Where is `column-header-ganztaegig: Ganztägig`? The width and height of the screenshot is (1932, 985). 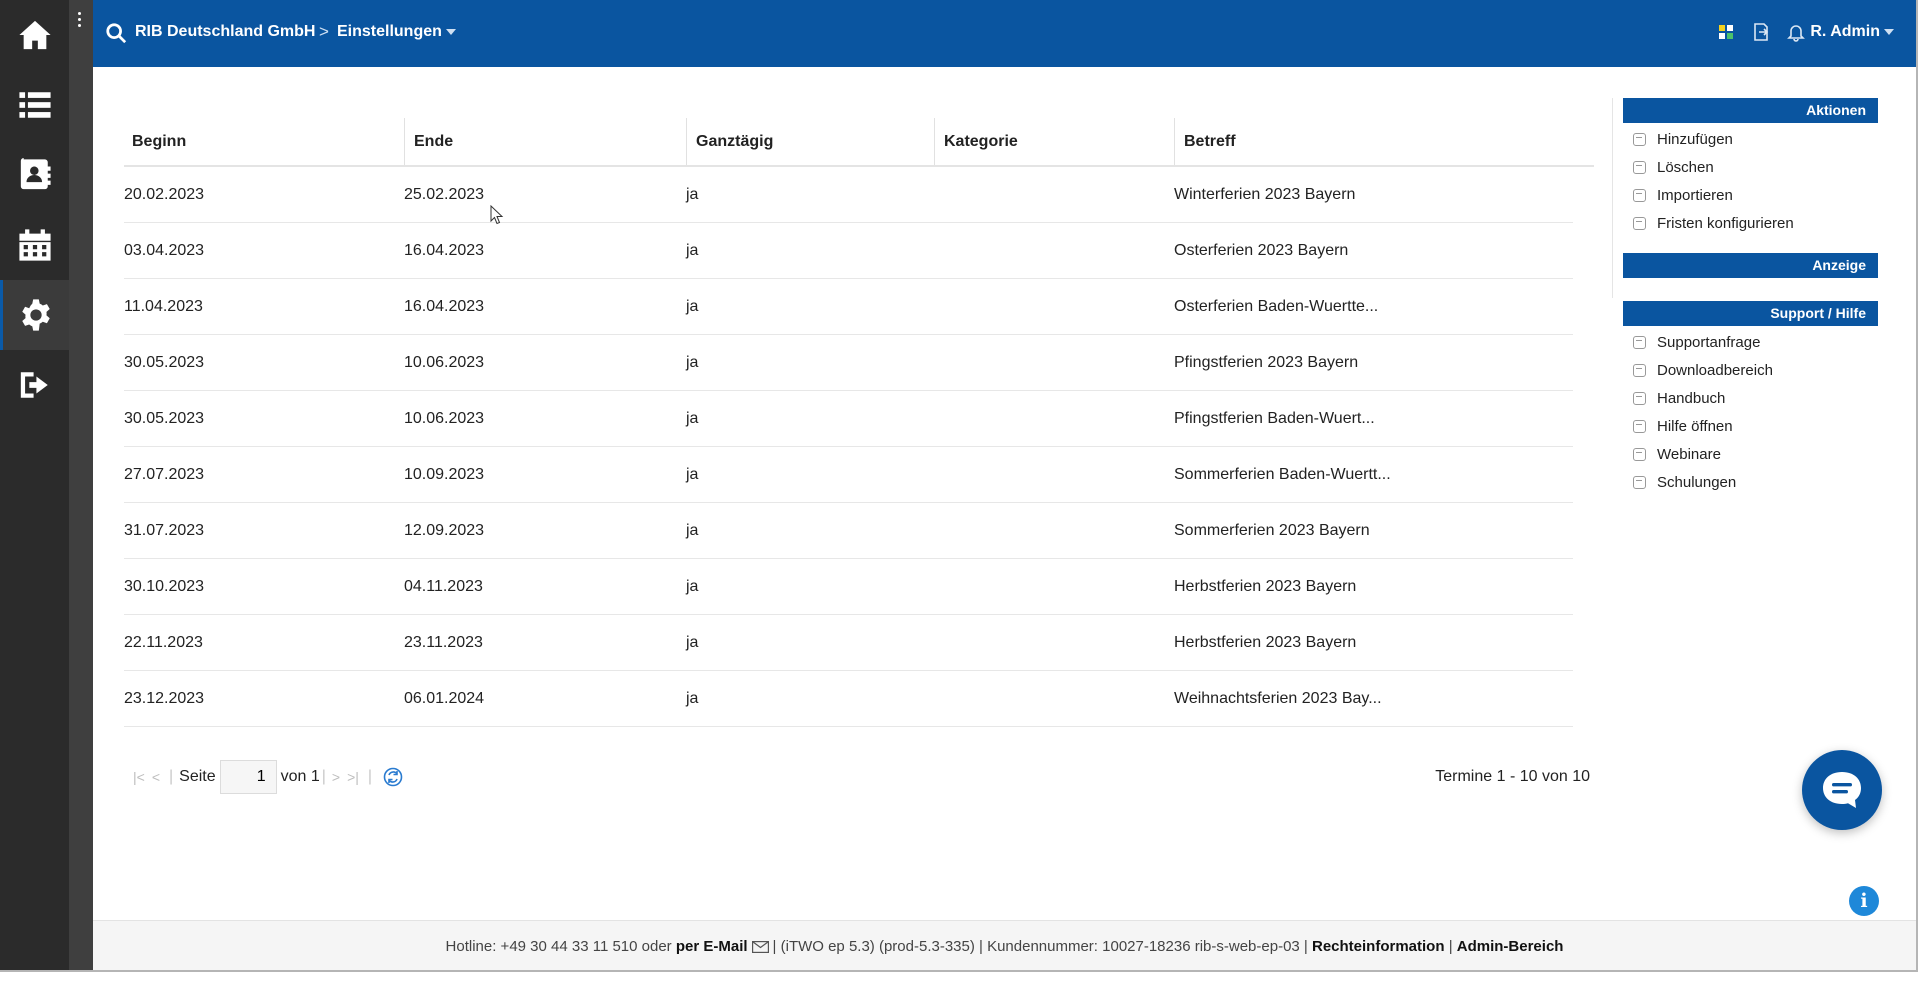
column-header-ganztaegig: Ganztägig is located at coordinates (810, 141).